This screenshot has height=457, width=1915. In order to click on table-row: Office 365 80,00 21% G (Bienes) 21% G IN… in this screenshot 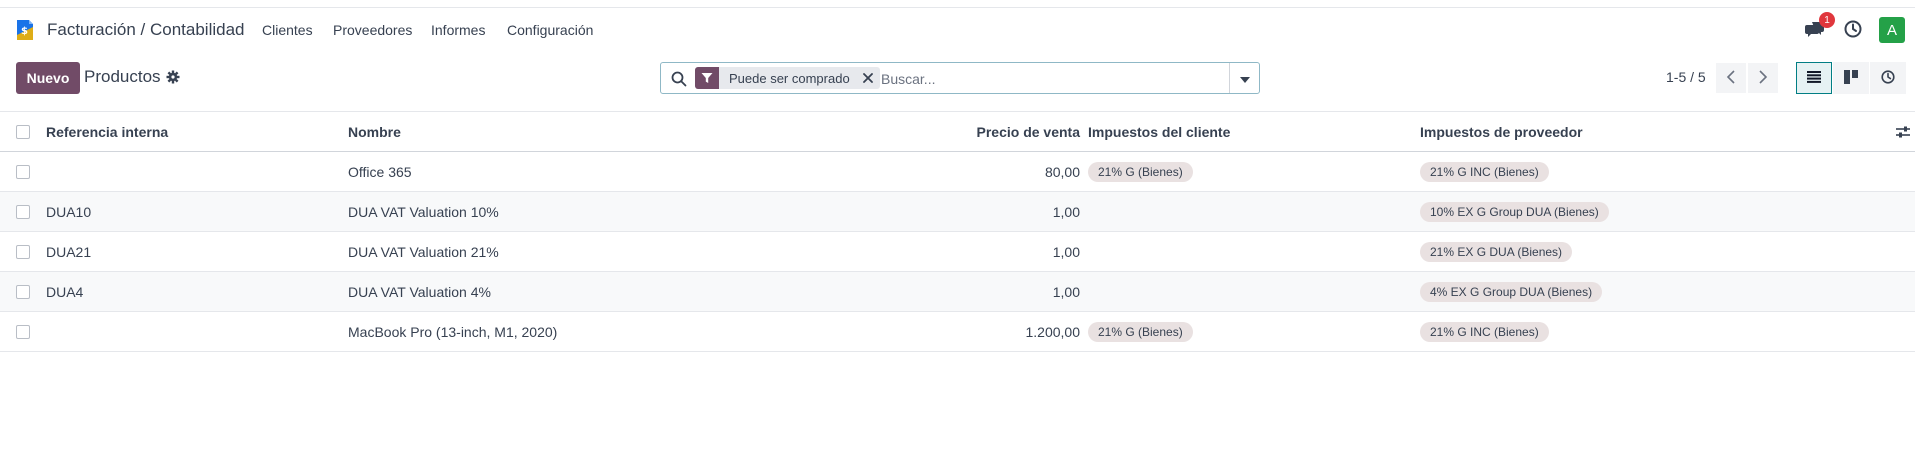, I will do `click(957, 172)`.